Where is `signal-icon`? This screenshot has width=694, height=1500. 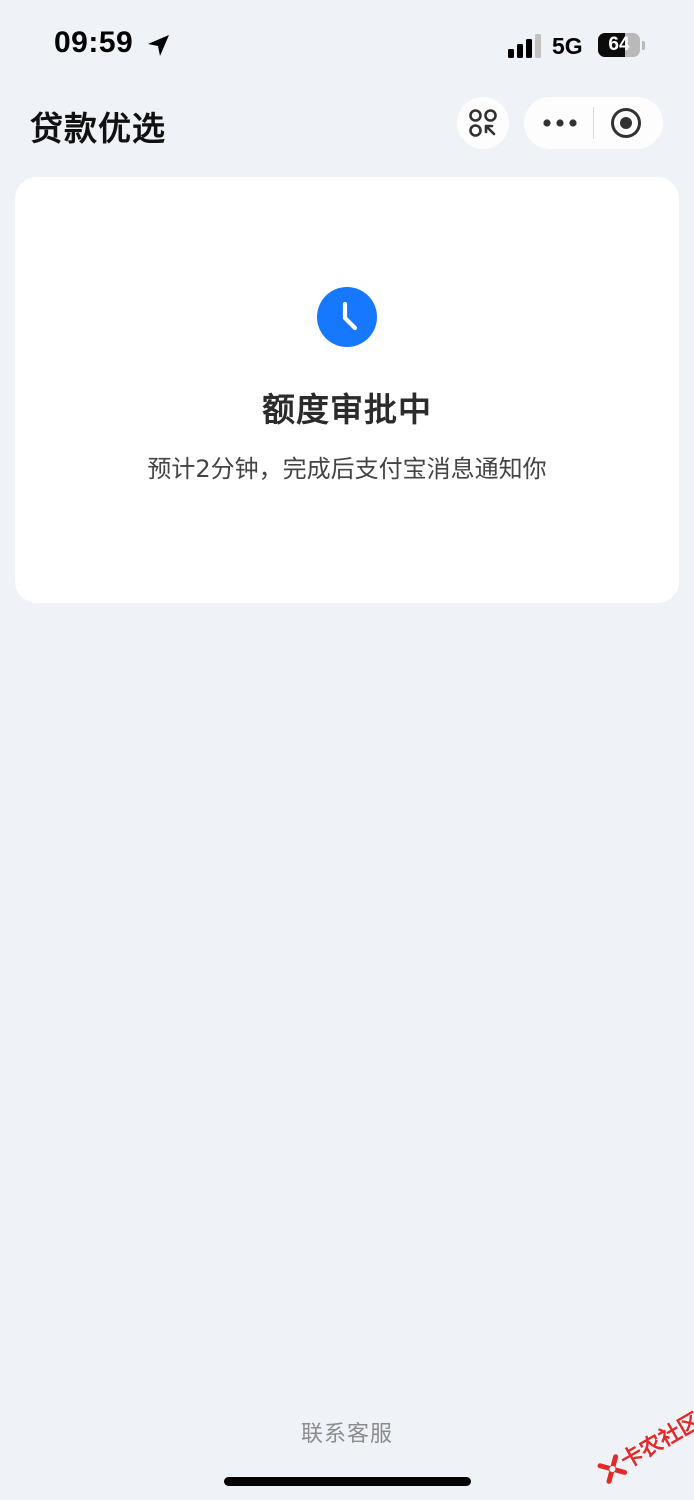
signal-icon is located at coordinates (524, 46).